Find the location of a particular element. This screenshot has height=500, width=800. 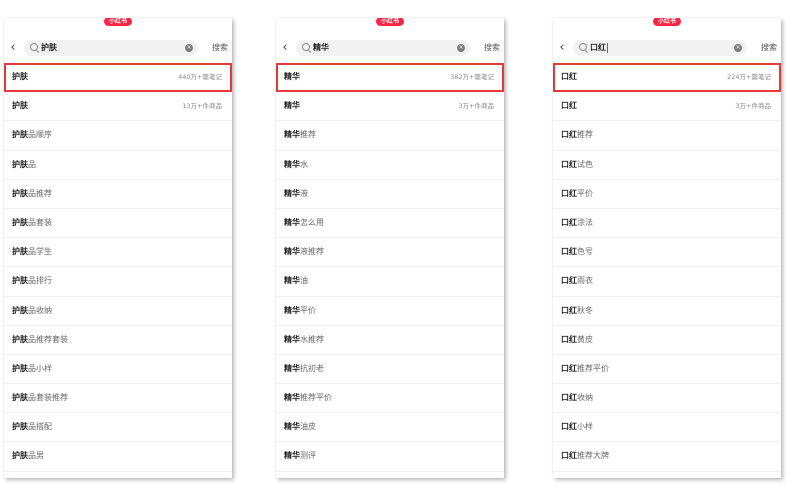

suggestion-item: 精华 3万+件商品 is located at coordinates (390, 107).